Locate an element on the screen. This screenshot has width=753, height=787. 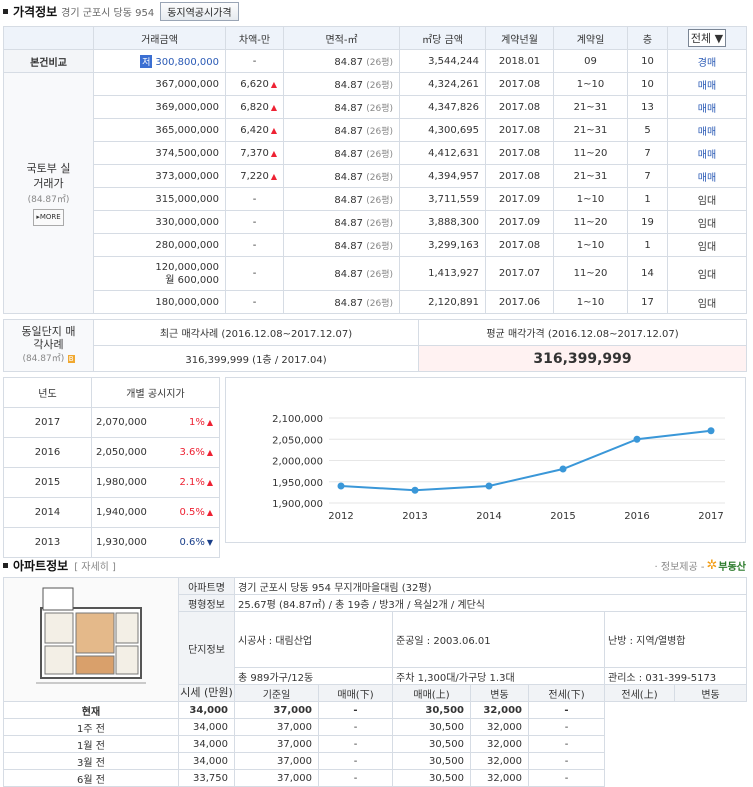
market-row: 1월 전 34,000 37,000-30,500 32,000- is located at coordinates (375, 744).